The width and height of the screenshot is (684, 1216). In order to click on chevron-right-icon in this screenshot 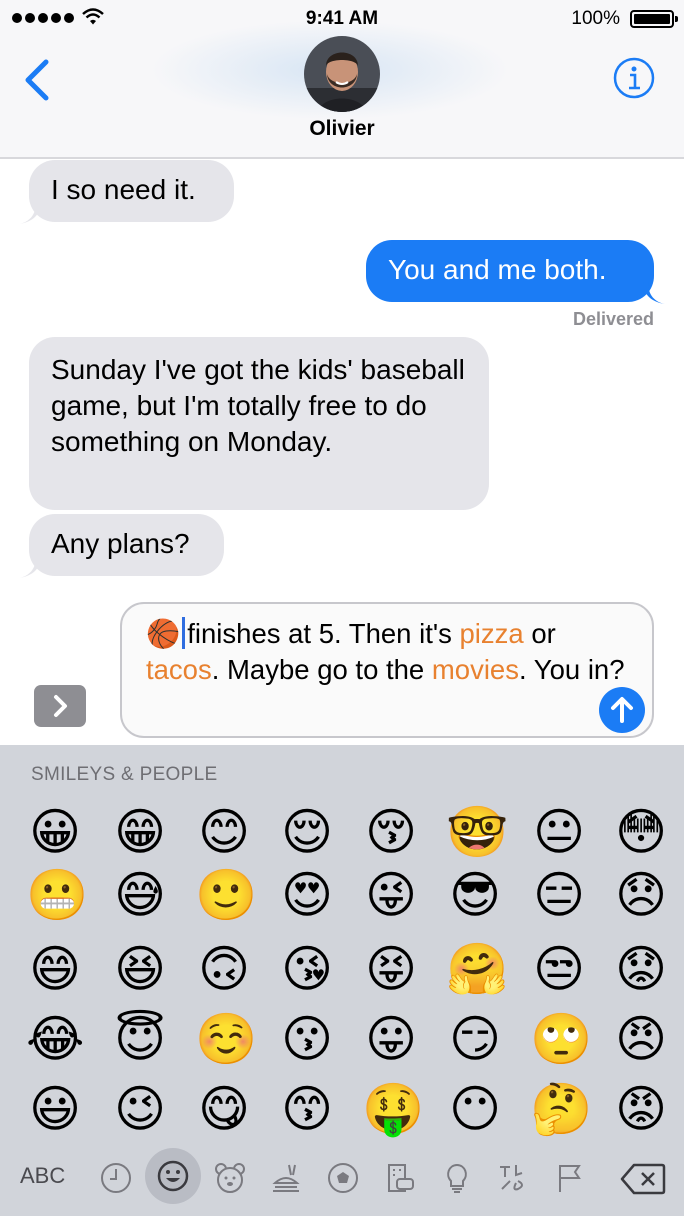, I will do `click(60, 706)`.